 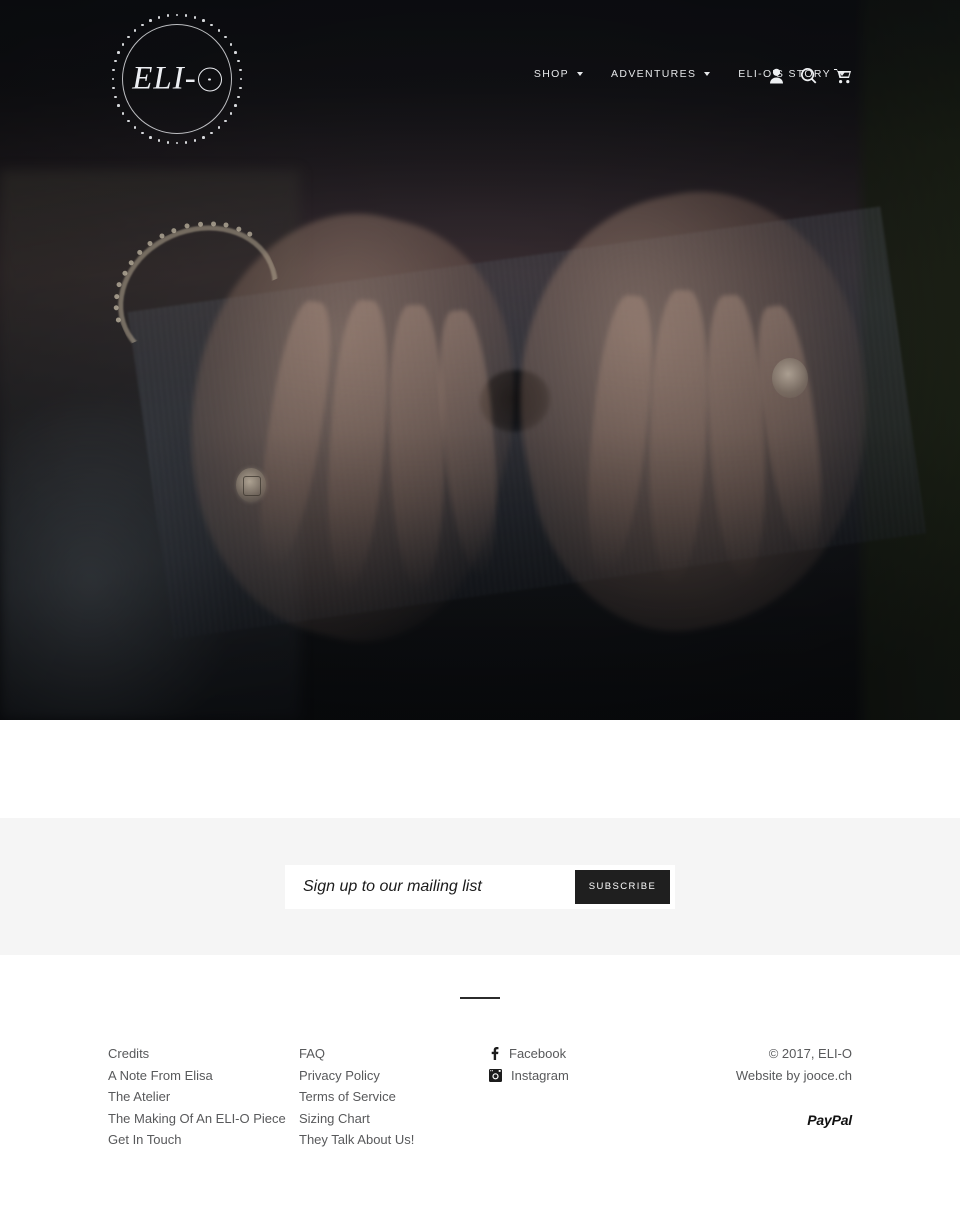 I want to click on instagram-icon, so click(x=495, y=1075).